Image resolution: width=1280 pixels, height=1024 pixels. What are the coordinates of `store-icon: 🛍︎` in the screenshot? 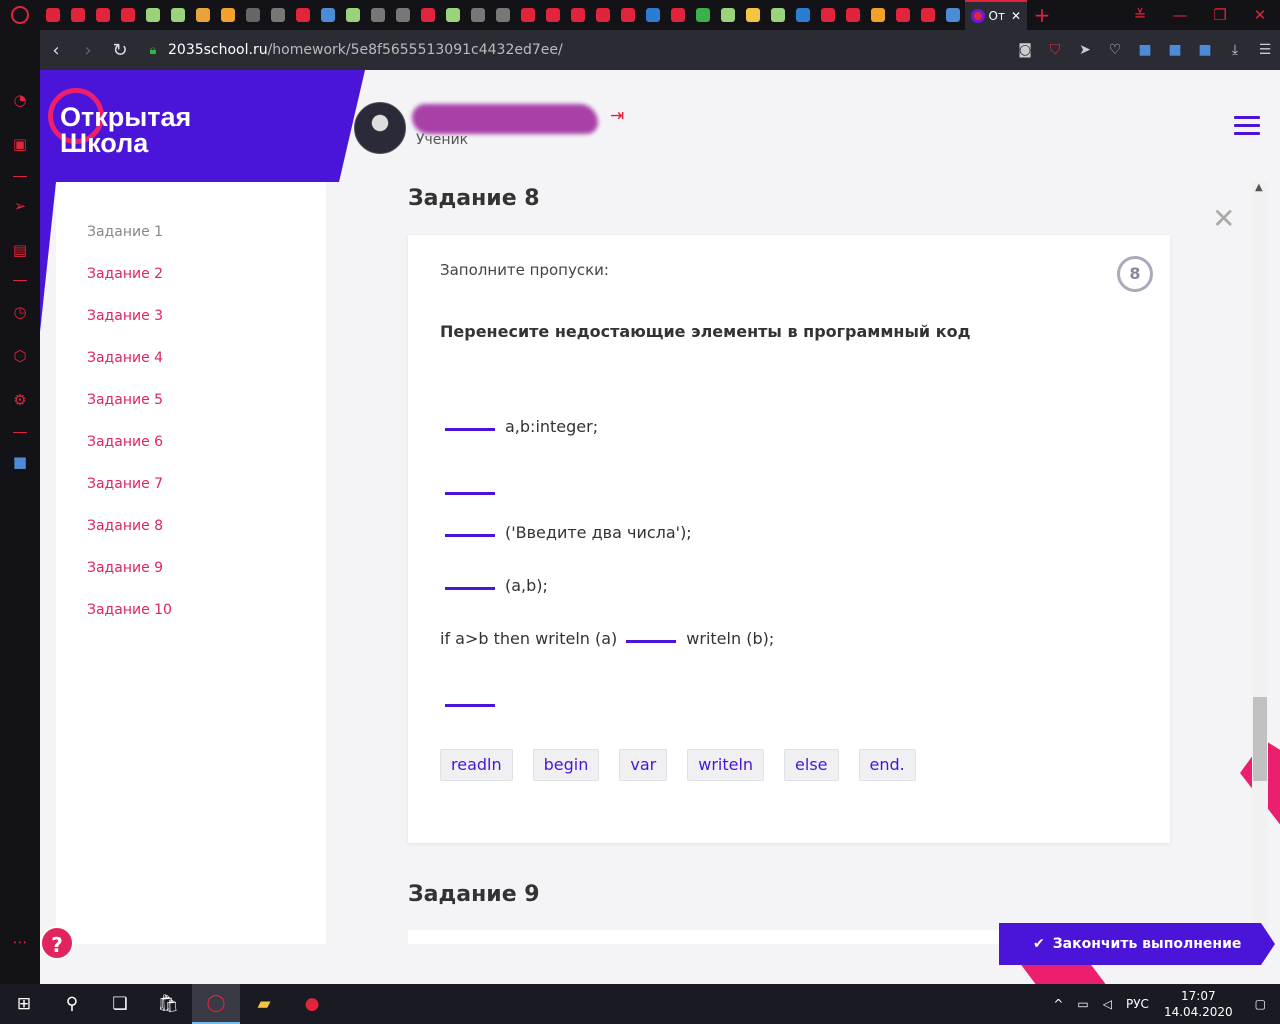 It's located at (168, 1004).